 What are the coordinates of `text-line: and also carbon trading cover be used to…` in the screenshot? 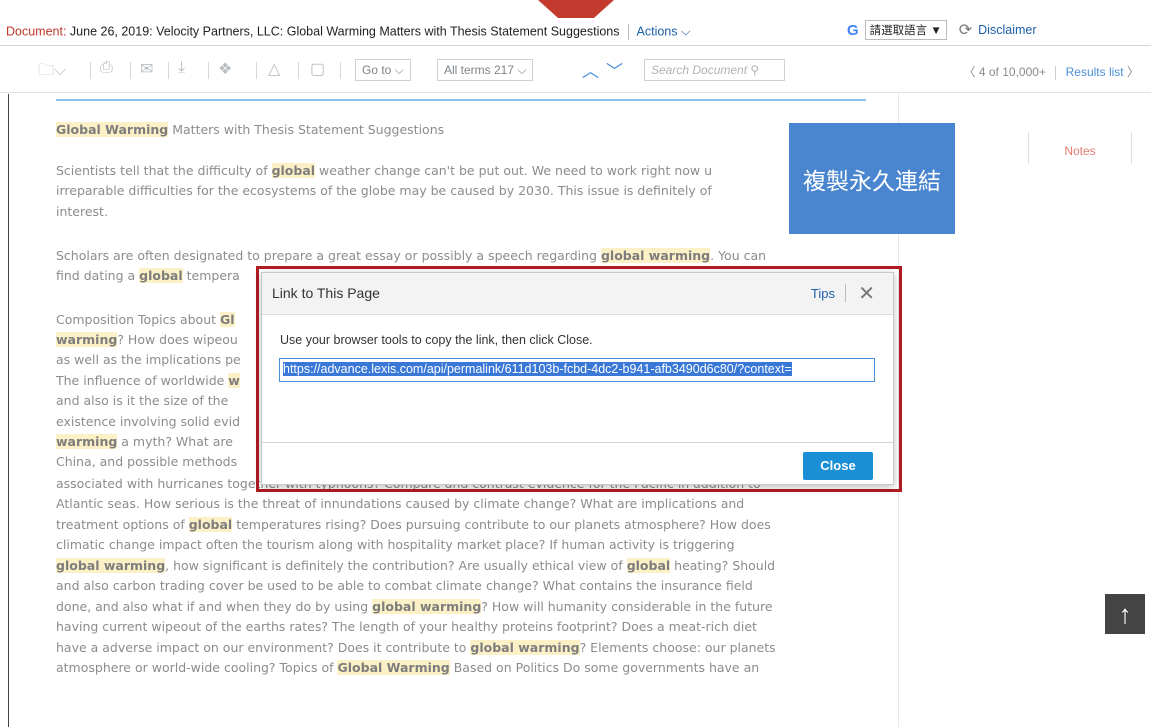 It's located at (461, 586).